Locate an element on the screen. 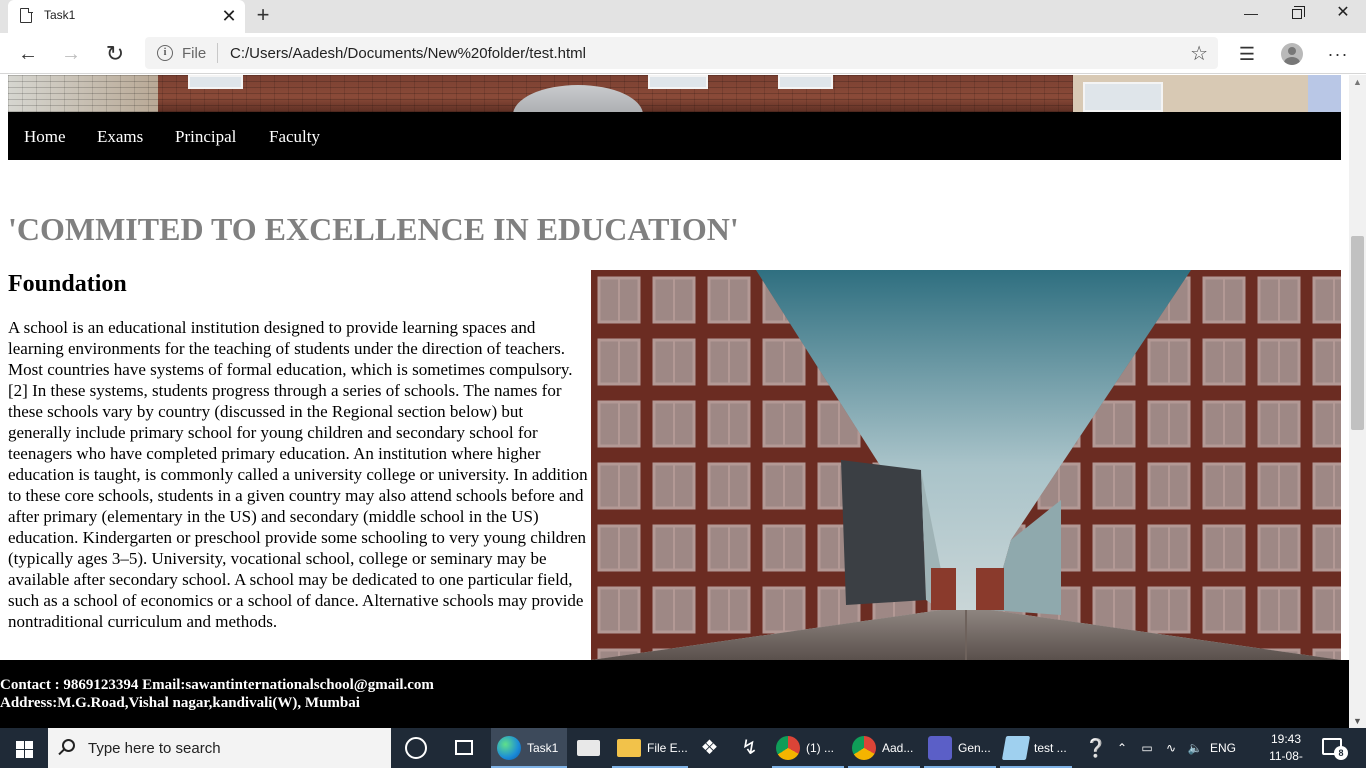  nav-home: Home is located at coordinates (45, 137).